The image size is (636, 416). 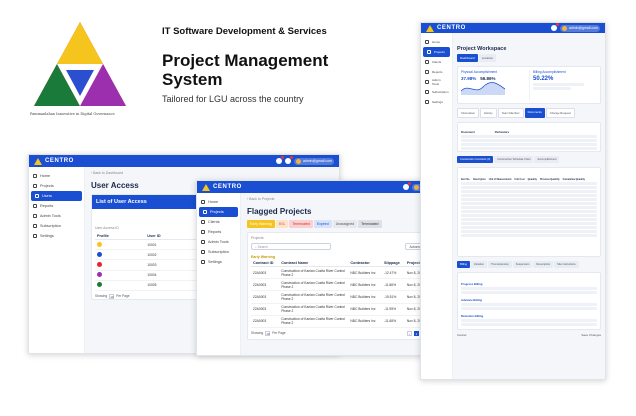 I want to click on user-email: admin@gmail.com, so click(x=317, y=161).